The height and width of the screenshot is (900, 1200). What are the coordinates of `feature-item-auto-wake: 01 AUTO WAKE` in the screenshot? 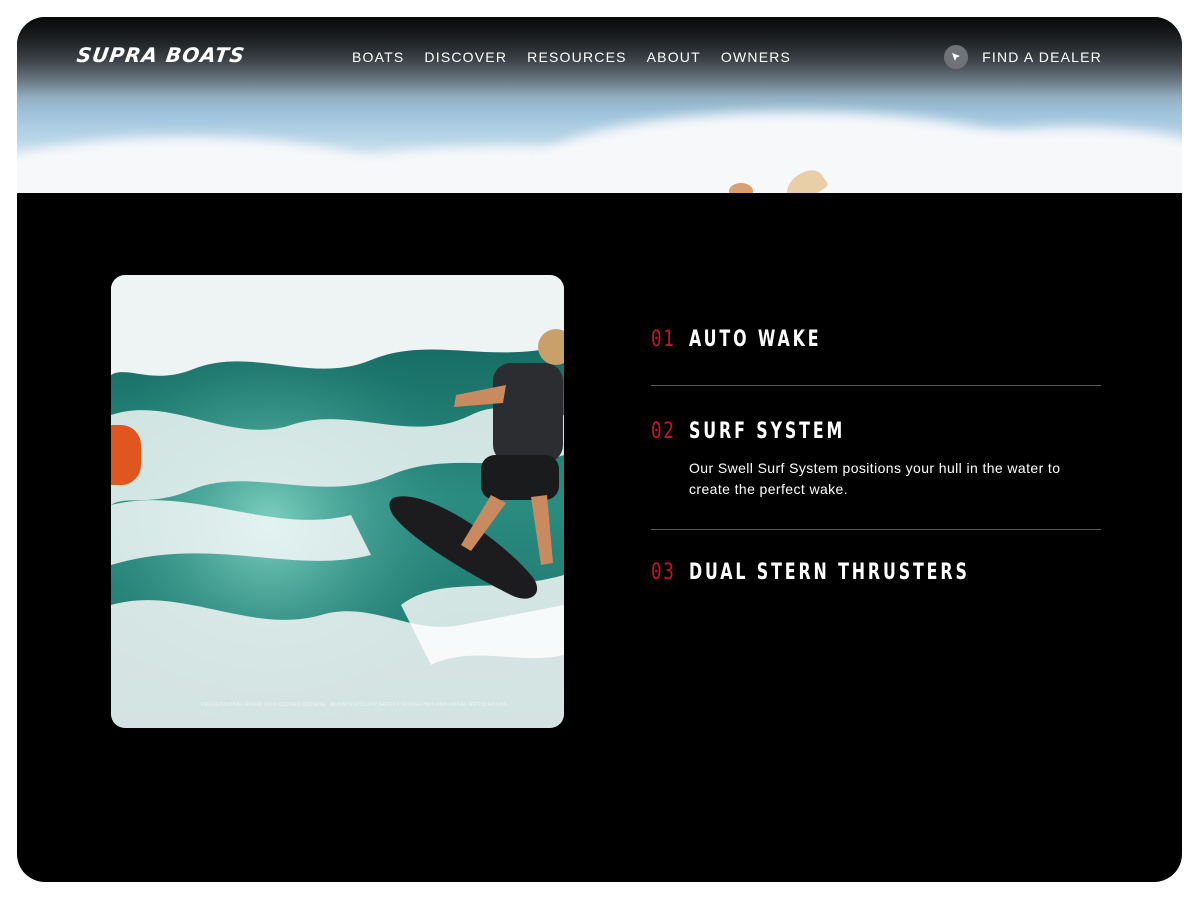 It's located at (876, 339).